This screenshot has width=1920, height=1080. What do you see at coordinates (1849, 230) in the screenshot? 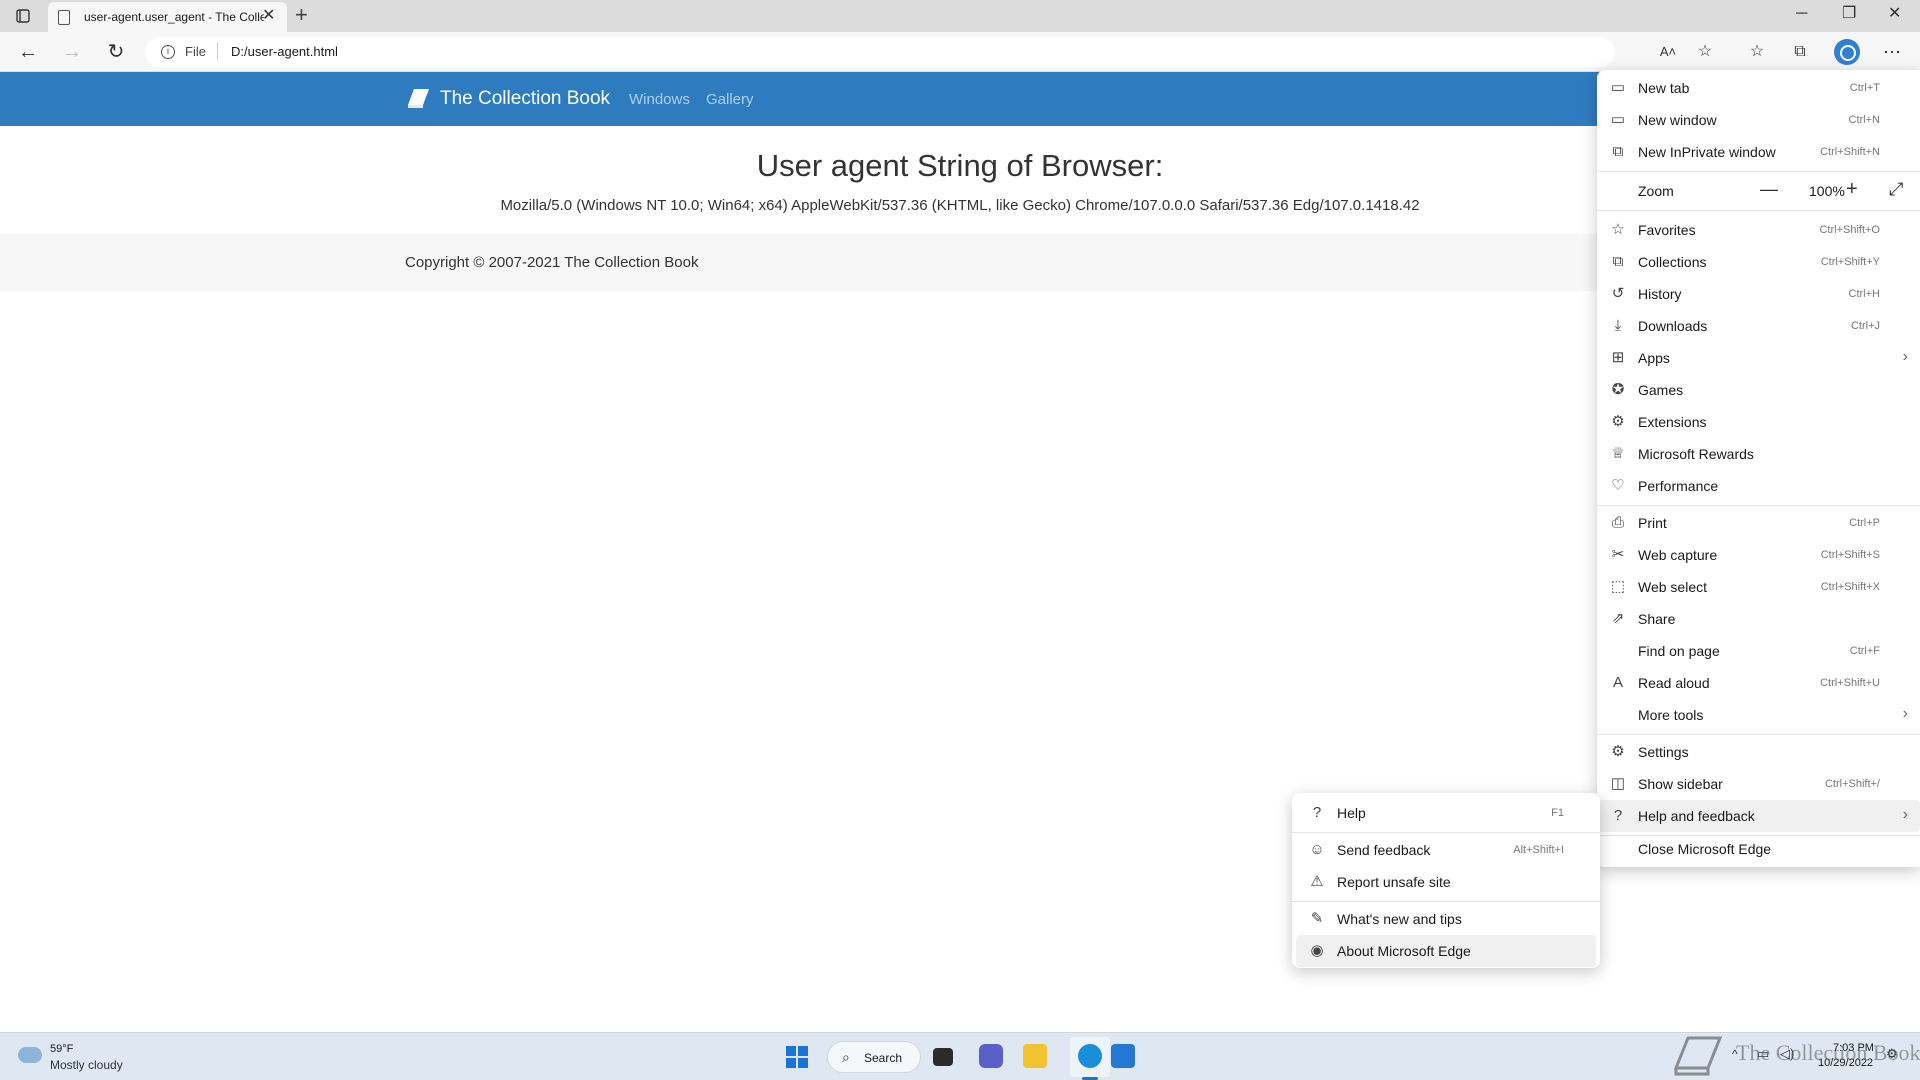
I see `menu-shortcut: Ctrl+Shift+O` at bounding box center [1849, 230].